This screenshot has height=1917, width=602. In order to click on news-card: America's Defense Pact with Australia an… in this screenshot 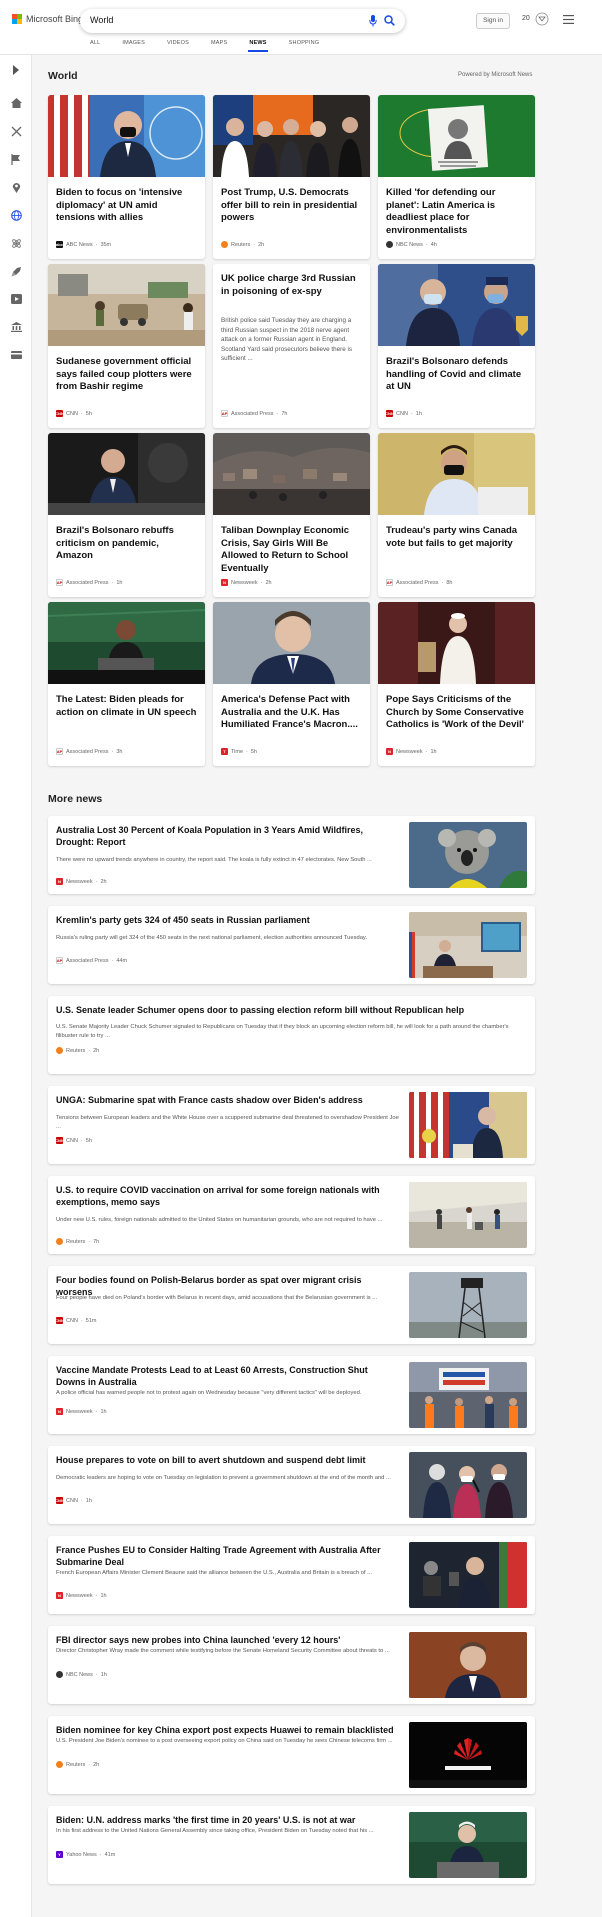, I will do `click(291, 684)`.